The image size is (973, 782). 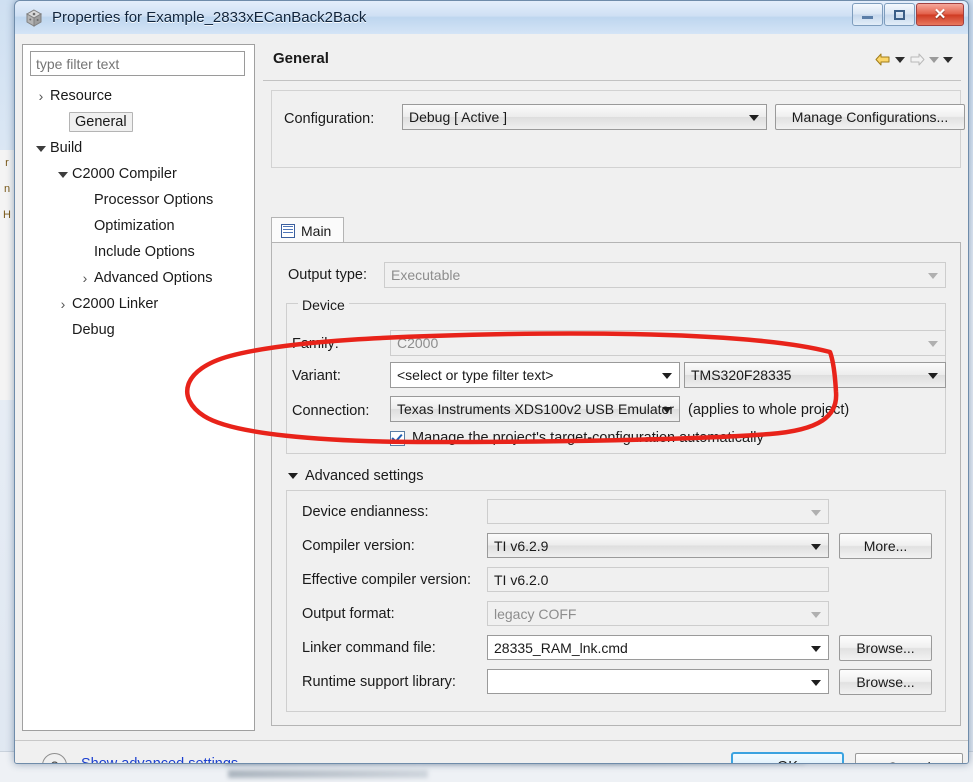 What do you see at coordinates (379, 682) in the screenshot?
I see `runtime-support-library-label: Runtime support library:` at bounding box center [379, 682].